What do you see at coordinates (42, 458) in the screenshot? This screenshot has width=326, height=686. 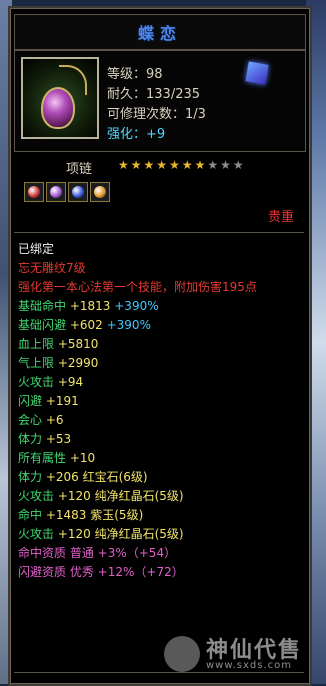 I see `attribute-label: 所有属性` at bounding box center [42, 458].